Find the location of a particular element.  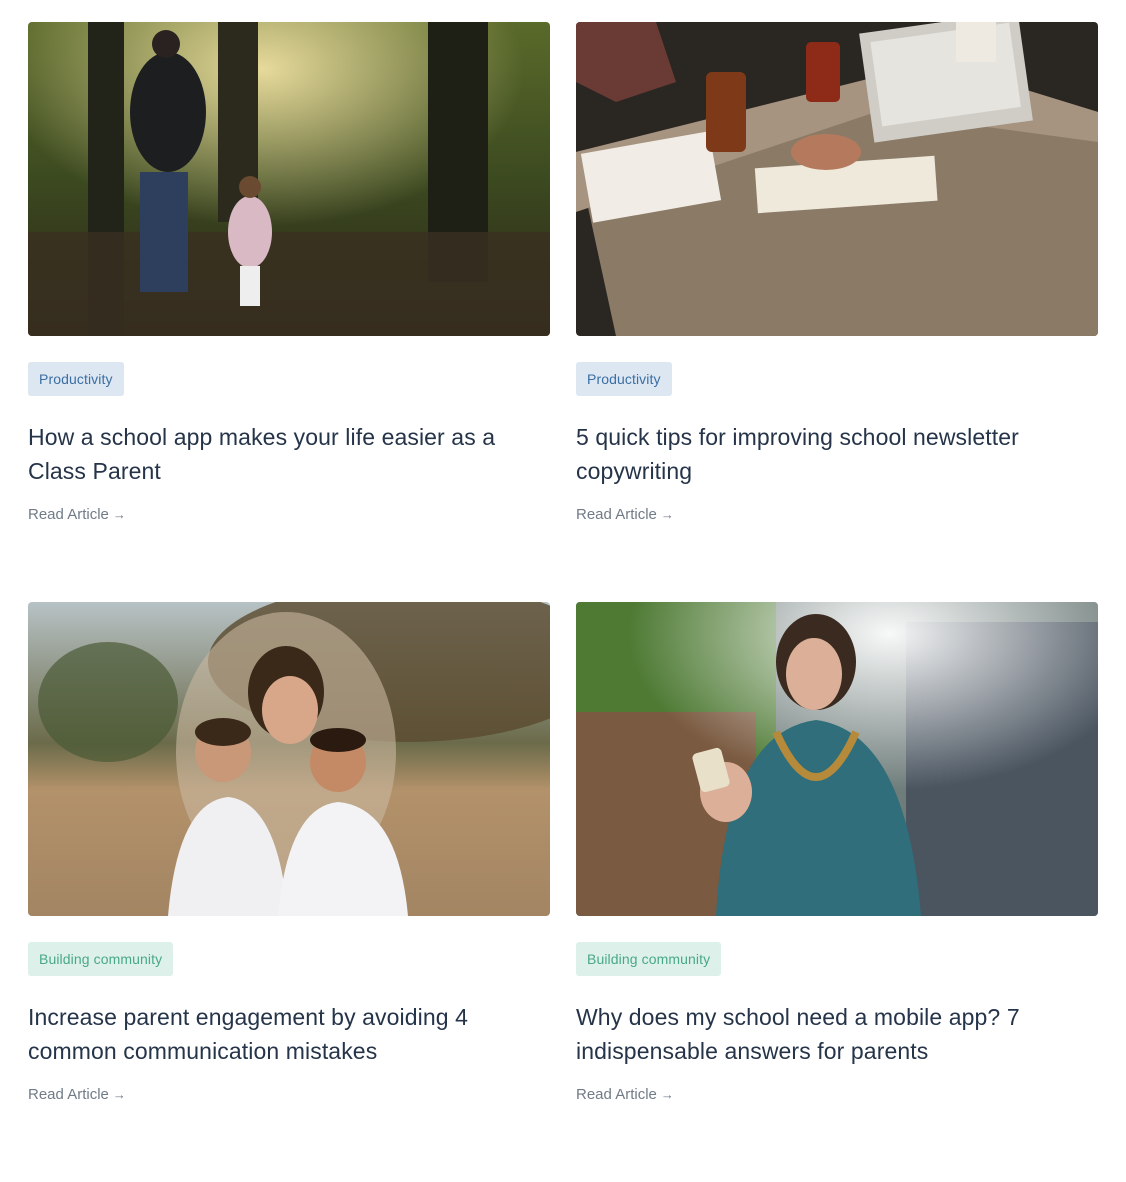

forest-walk-image is located at coordinates (289, 179).